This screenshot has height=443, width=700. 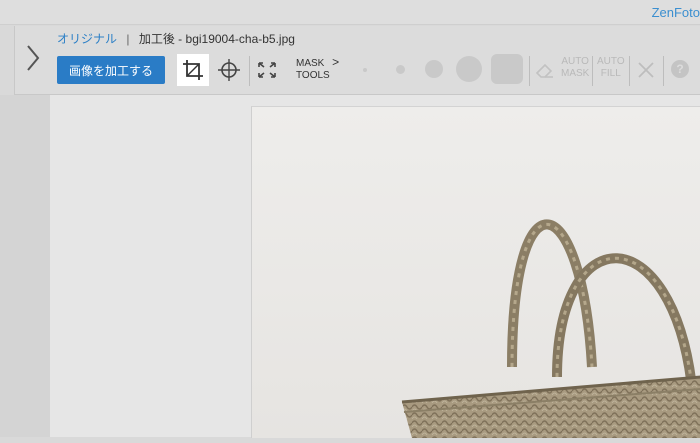 I want to click on fit-tool-button, so click(x=267, y=70).